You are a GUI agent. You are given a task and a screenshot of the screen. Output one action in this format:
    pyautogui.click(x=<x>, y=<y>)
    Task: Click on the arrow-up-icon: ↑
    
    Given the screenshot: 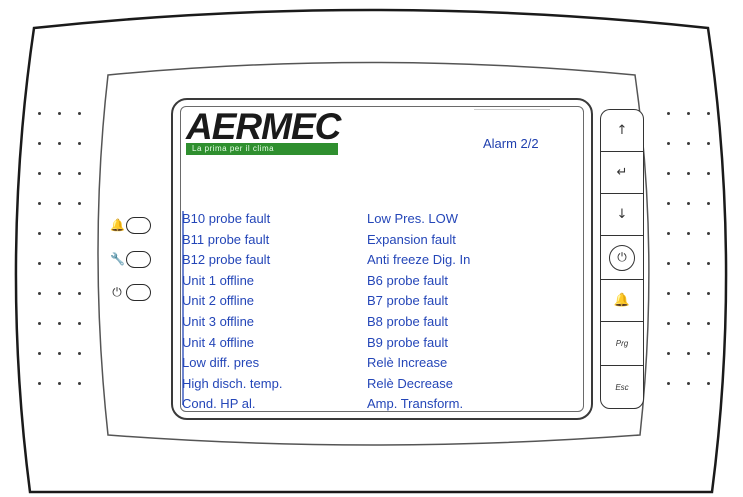 What is the action you would take?
    pyautogui.click(x=622, y=130)
    